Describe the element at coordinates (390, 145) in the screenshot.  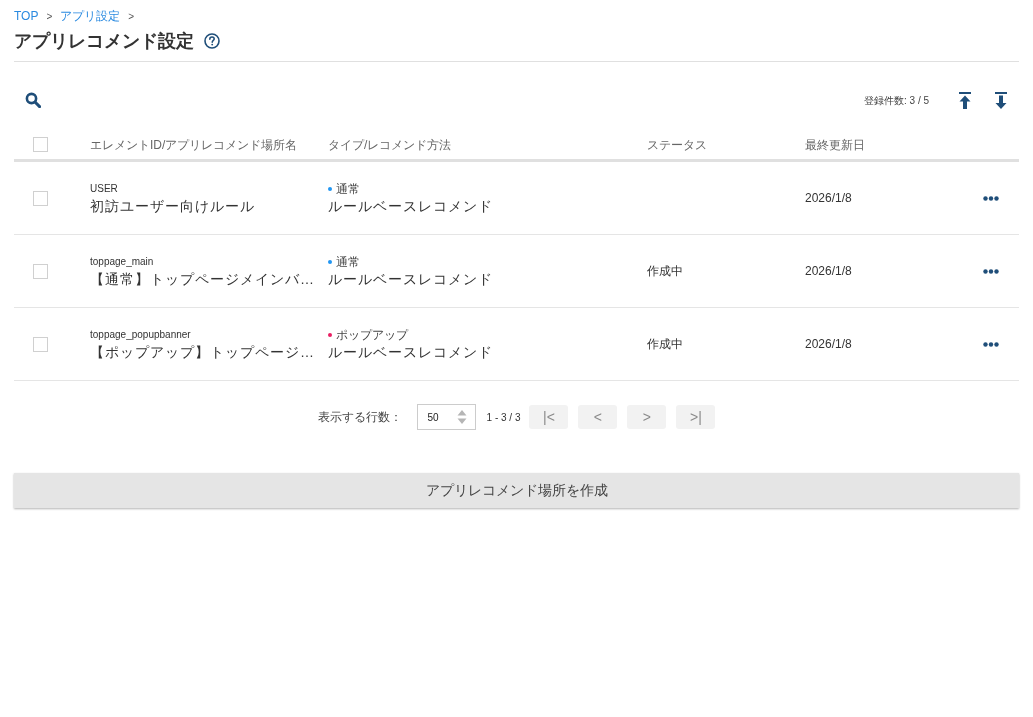
I see `column-header: タイプ/レコメンド方法` at that location.